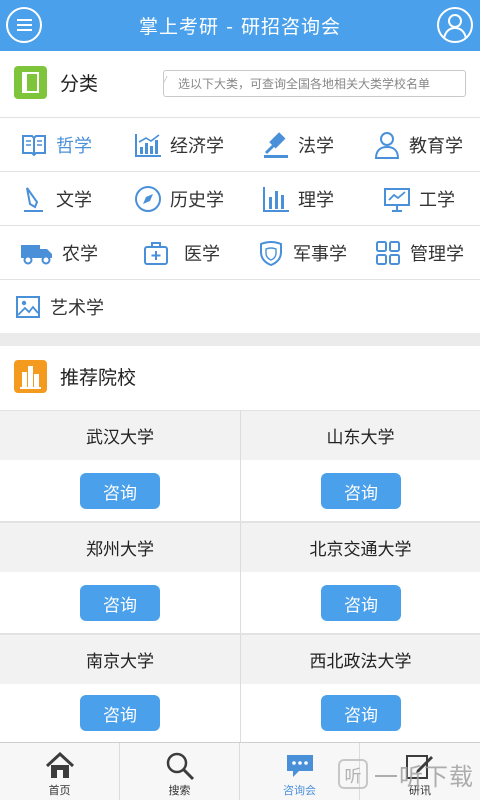  What do you see at coordinates (148, 145) in the screenshot?
I see `bar-chart-icon` at bounding box center [148, 145].